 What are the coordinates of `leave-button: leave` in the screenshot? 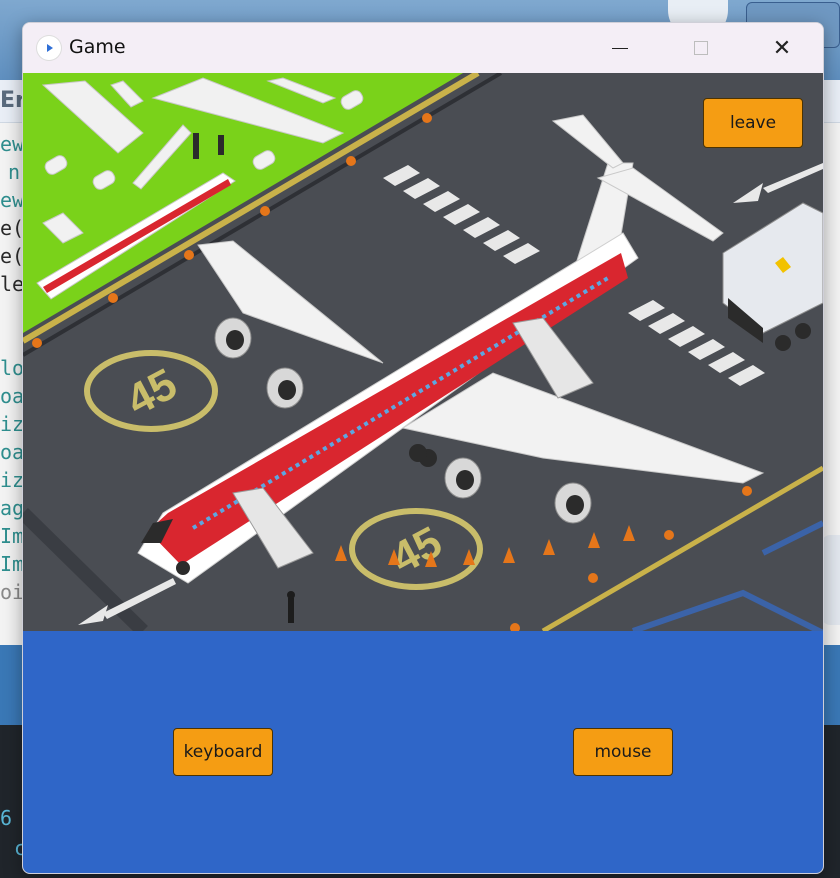 It's located at (753, 123).